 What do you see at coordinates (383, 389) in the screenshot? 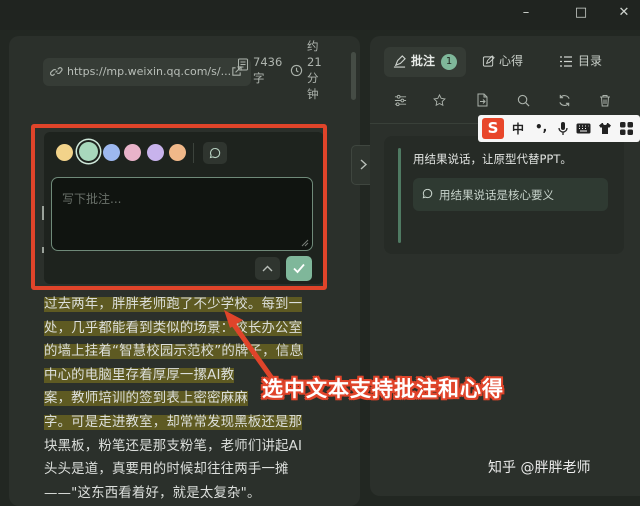
I see `callout-text: 选中文本支持批注和心得` at bounding box center [383, 389].